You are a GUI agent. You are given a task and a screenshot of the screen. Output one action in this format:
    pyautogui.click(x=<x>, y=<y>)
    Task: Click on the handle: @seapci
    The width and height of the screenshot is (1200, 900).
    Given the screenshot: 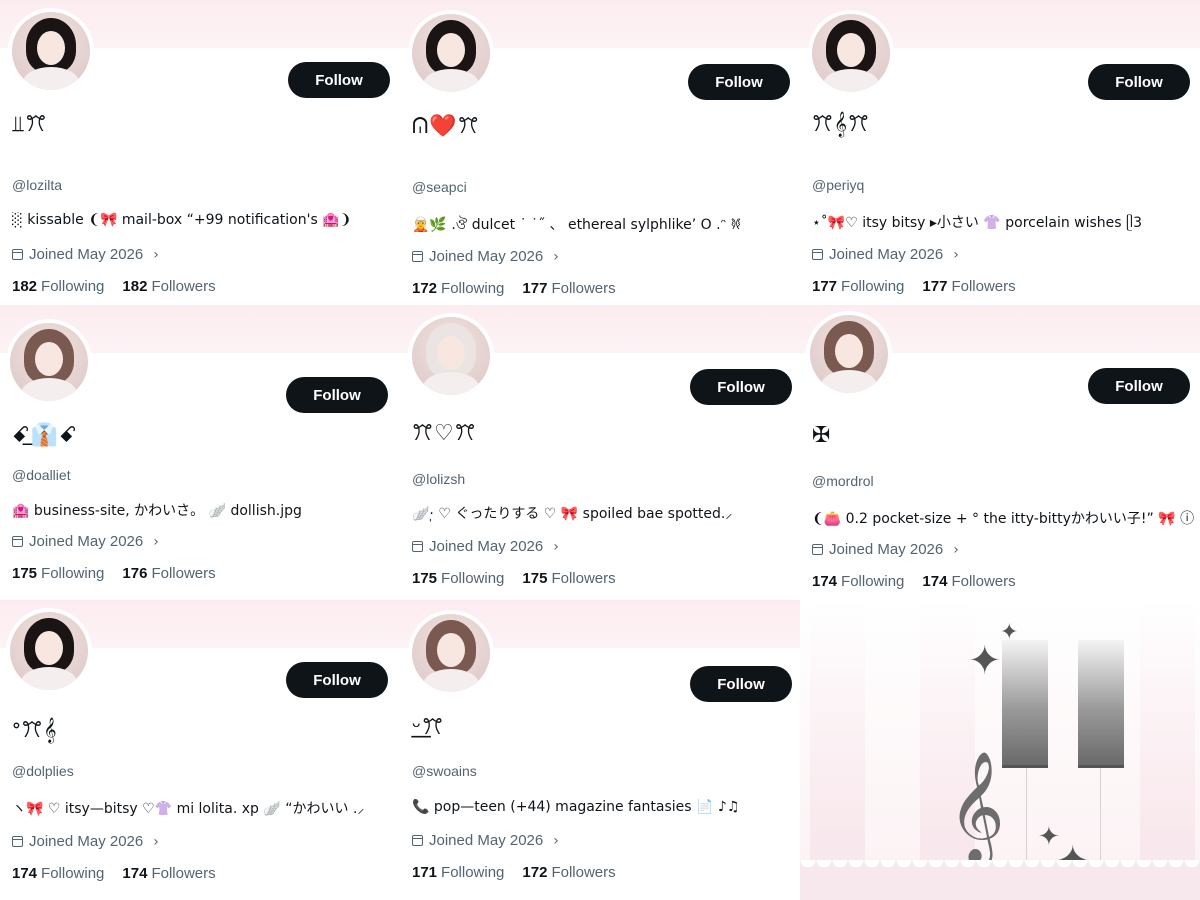 What is the action you would take?
    pyautogui.click(x=439, y=187)
    